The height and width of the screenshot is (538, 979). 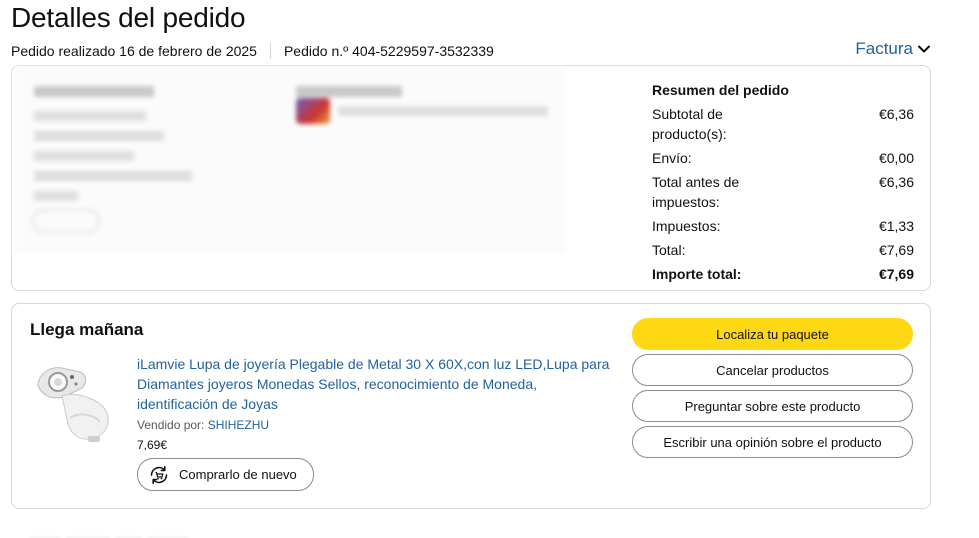 I want to click on buy-again-button: Comprarlo de nuevo, so click(x=225, y=474).